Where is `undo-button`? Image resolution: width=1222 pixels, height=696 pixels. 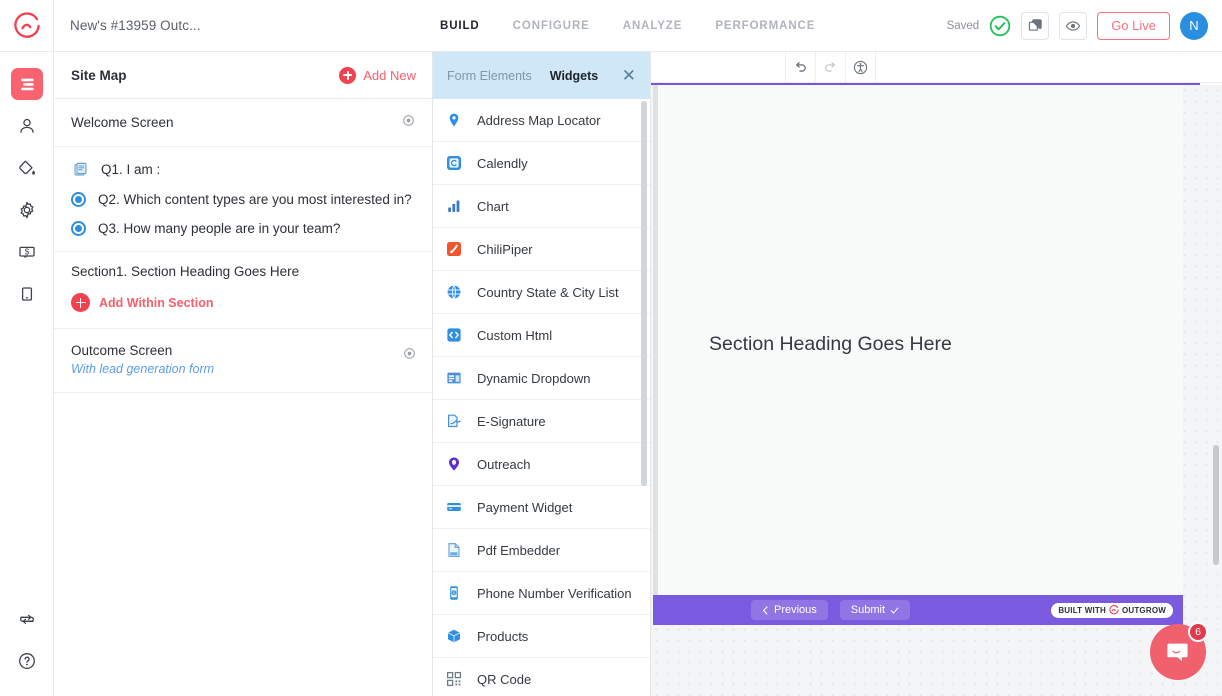 undo-button is located at coordinates (801, 67).